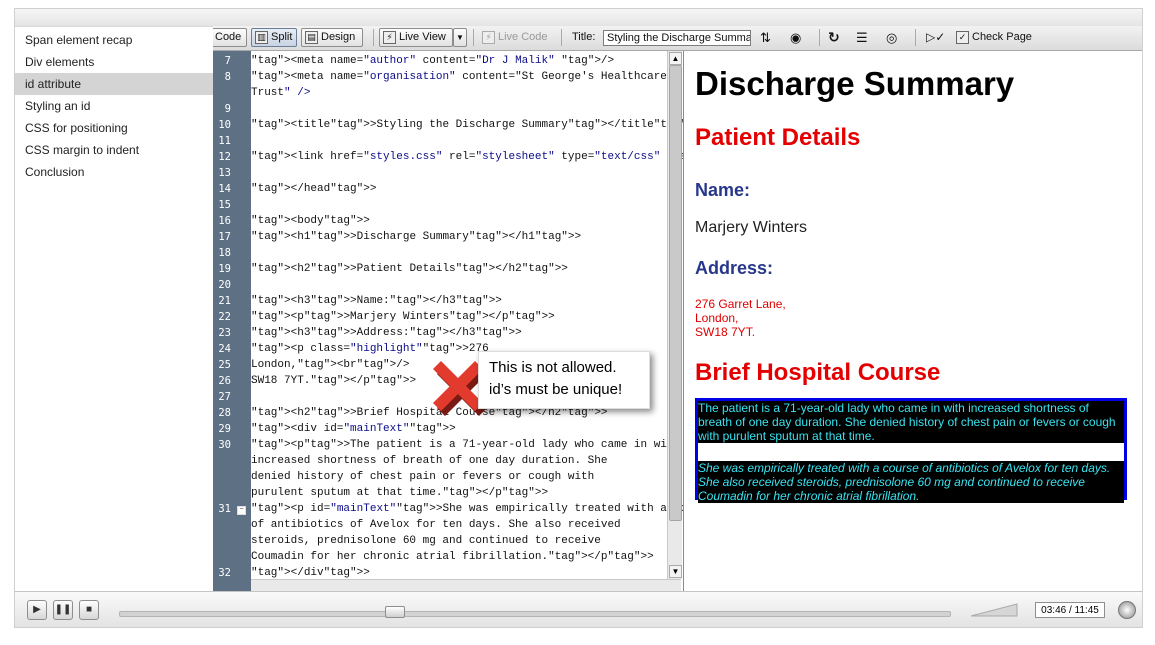 The image size is (1155, 645). What do you see at coordinates (224, 237) in the screenshot?
I see `line-number: 17` at bounding box center [224, 237].